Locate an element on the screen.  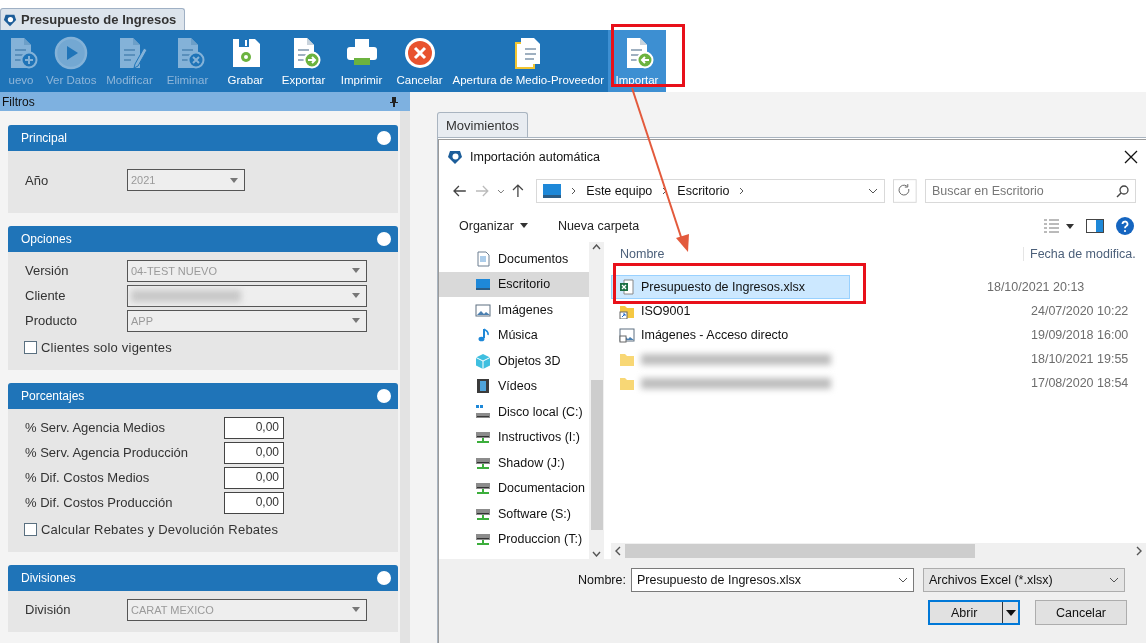
close-icon is located at coordinates (1131, 156).